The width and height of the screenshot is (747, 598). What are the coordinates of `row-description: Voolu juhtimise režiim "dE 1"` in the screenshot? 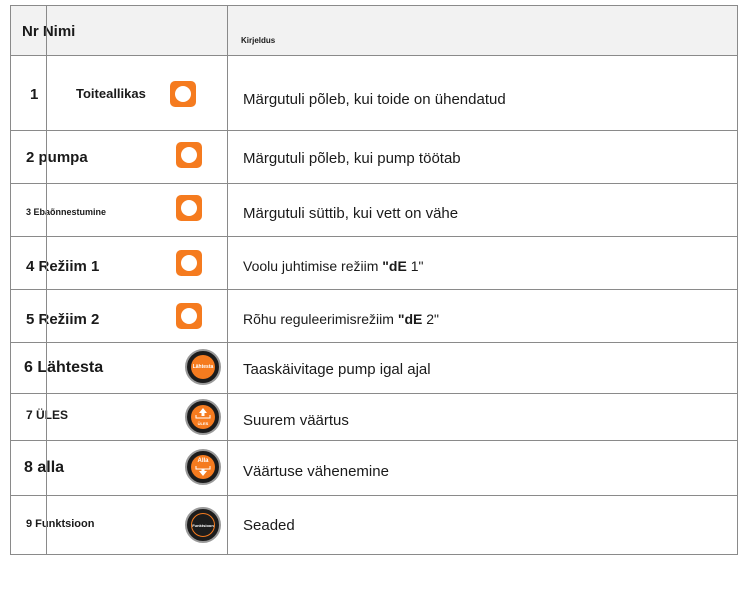 It's located at (333, 266).